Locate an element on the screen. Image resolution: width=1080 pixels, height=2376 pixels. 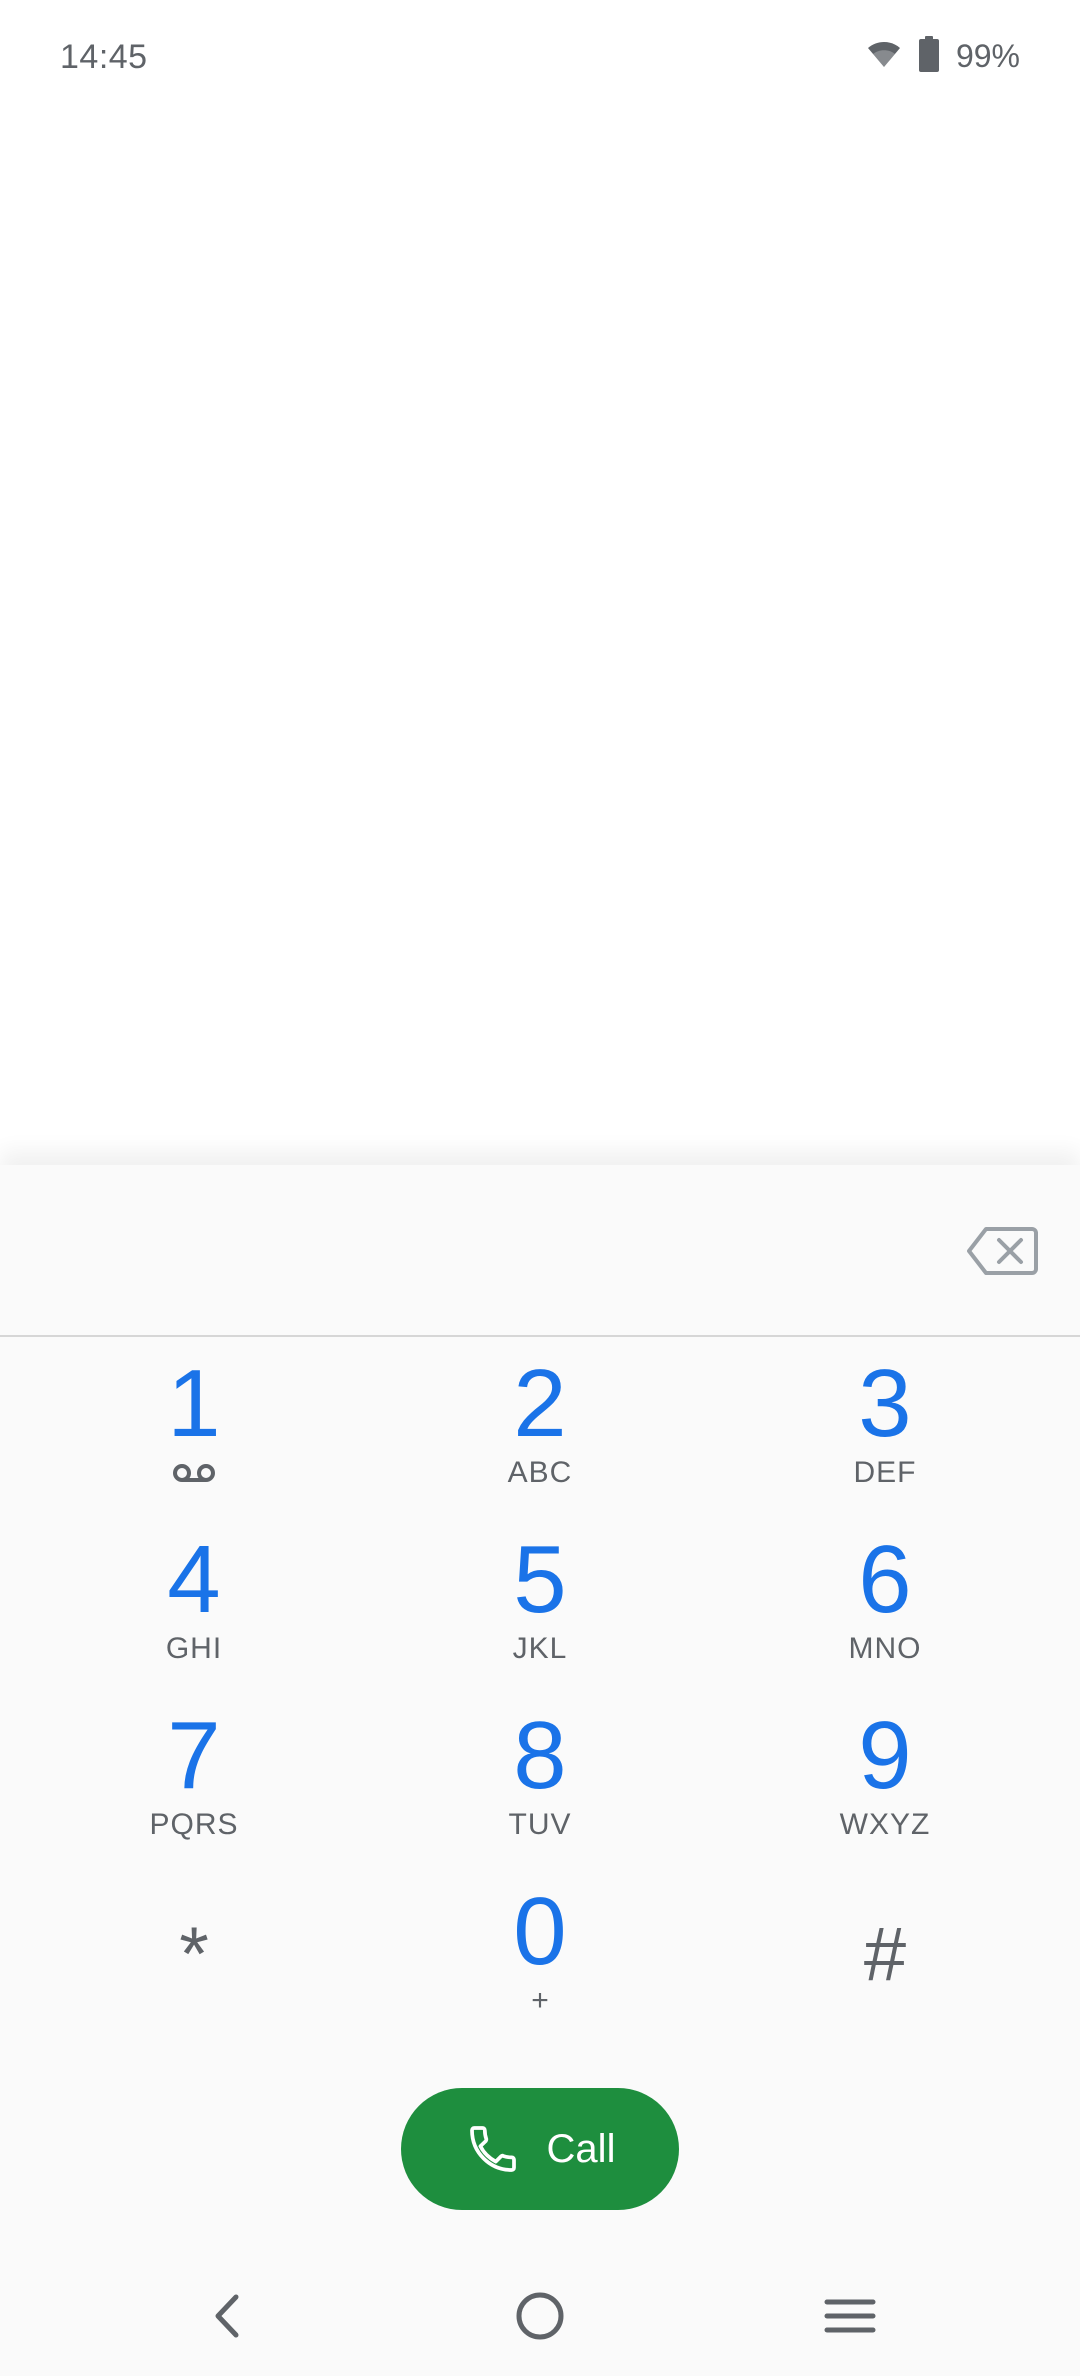
key-letters: ABC is located at coordinates (540, 1472).